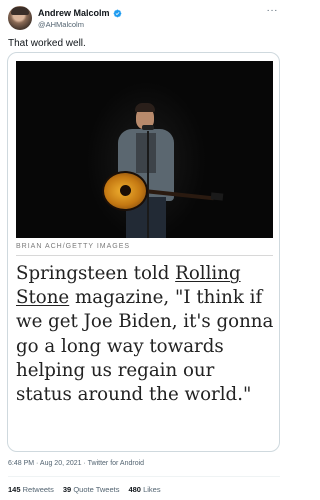 This screenshot has height=500, width=320. What do you see at coordinates (47, 43) in the screenshot?
I see `tweet-text: That worked well.` at bounding box center [47, 43].